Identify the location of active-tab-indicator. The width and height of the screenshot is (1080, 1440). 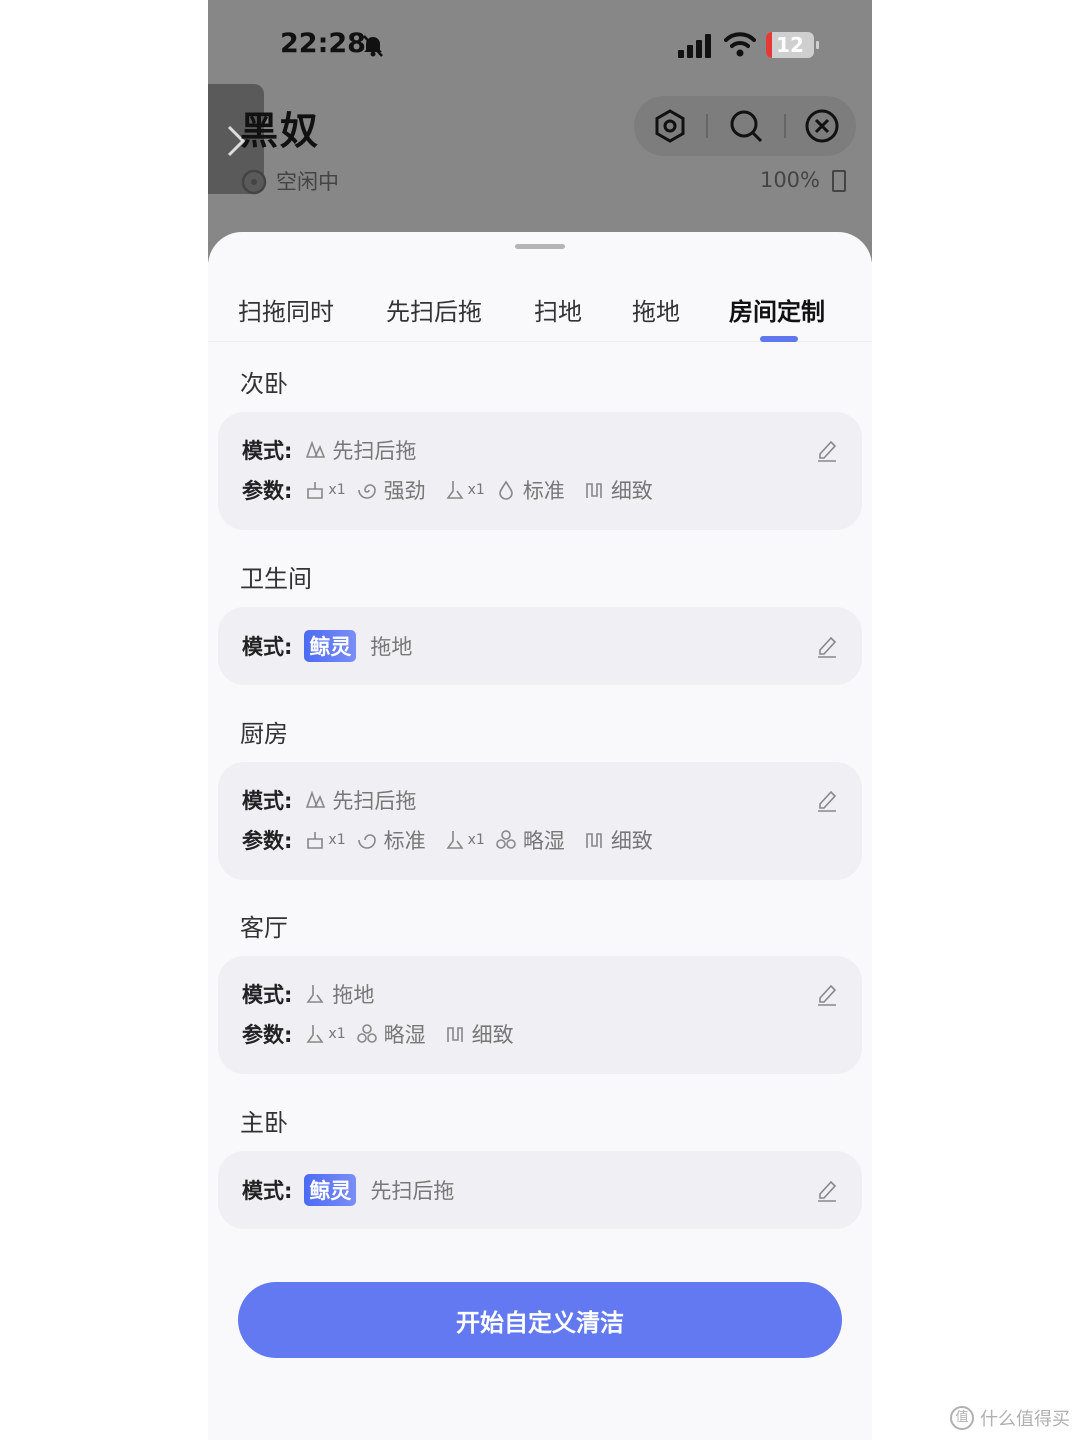
(779, 339).